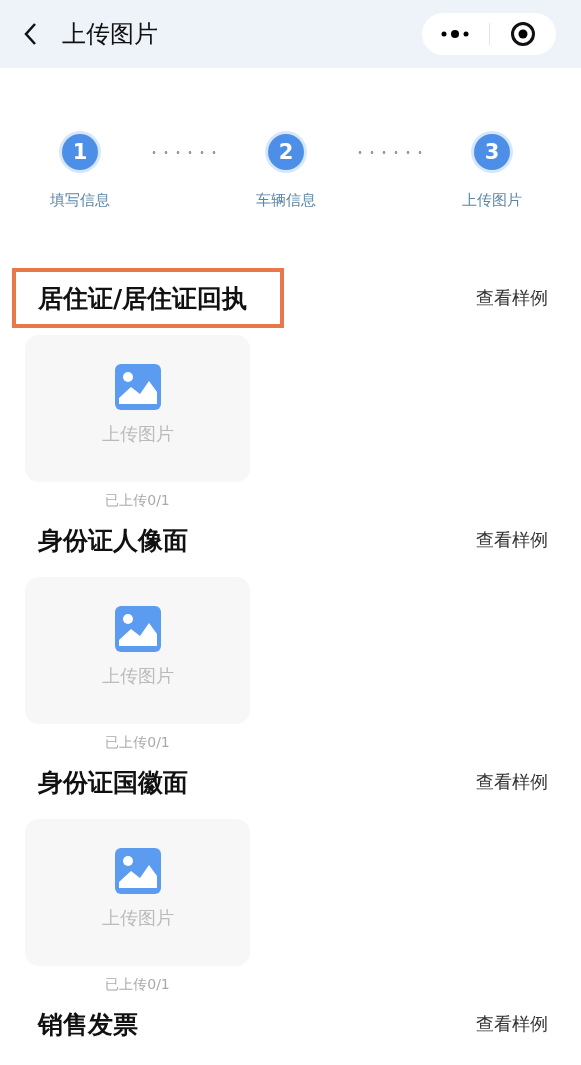  I want to click on section-title: 居住证/居住证回执, so click(148, 298).